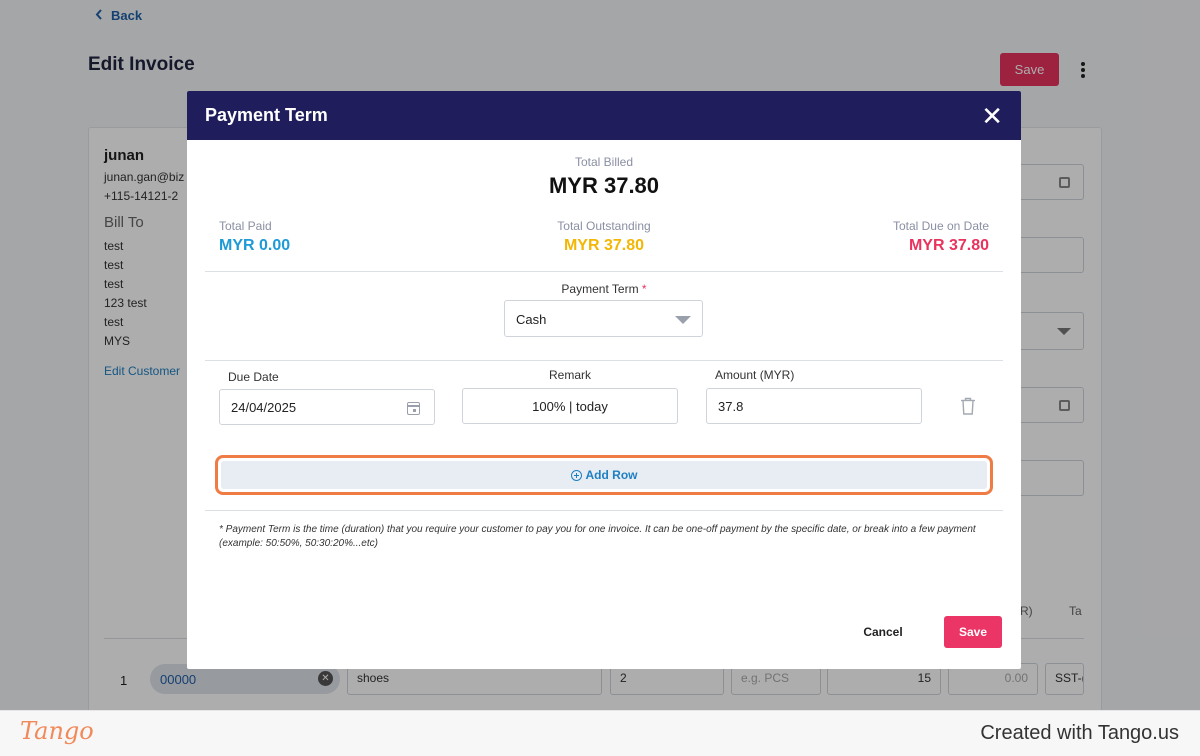 The height and width of the screenshot is (756, 1200). I want to click on add-row-highlight: Add Row, so click(604, 475).